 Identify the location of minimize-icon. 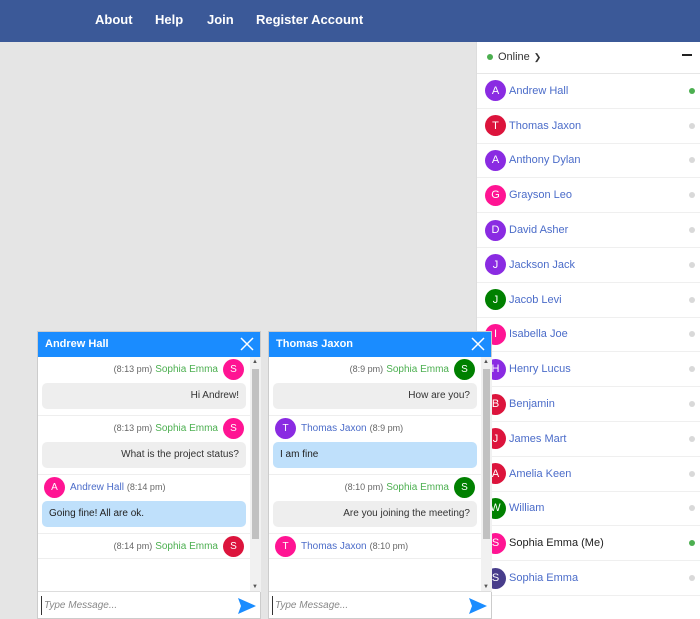
(687, 55).